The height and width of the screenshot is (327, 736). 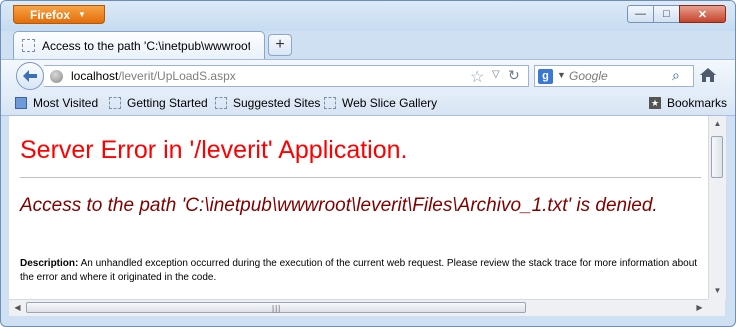 What do you see at coordinates (717, 207) in the screenshot?
I see `vertical-scrollbar: ▲ ▼` at bounding box center [717, 207].